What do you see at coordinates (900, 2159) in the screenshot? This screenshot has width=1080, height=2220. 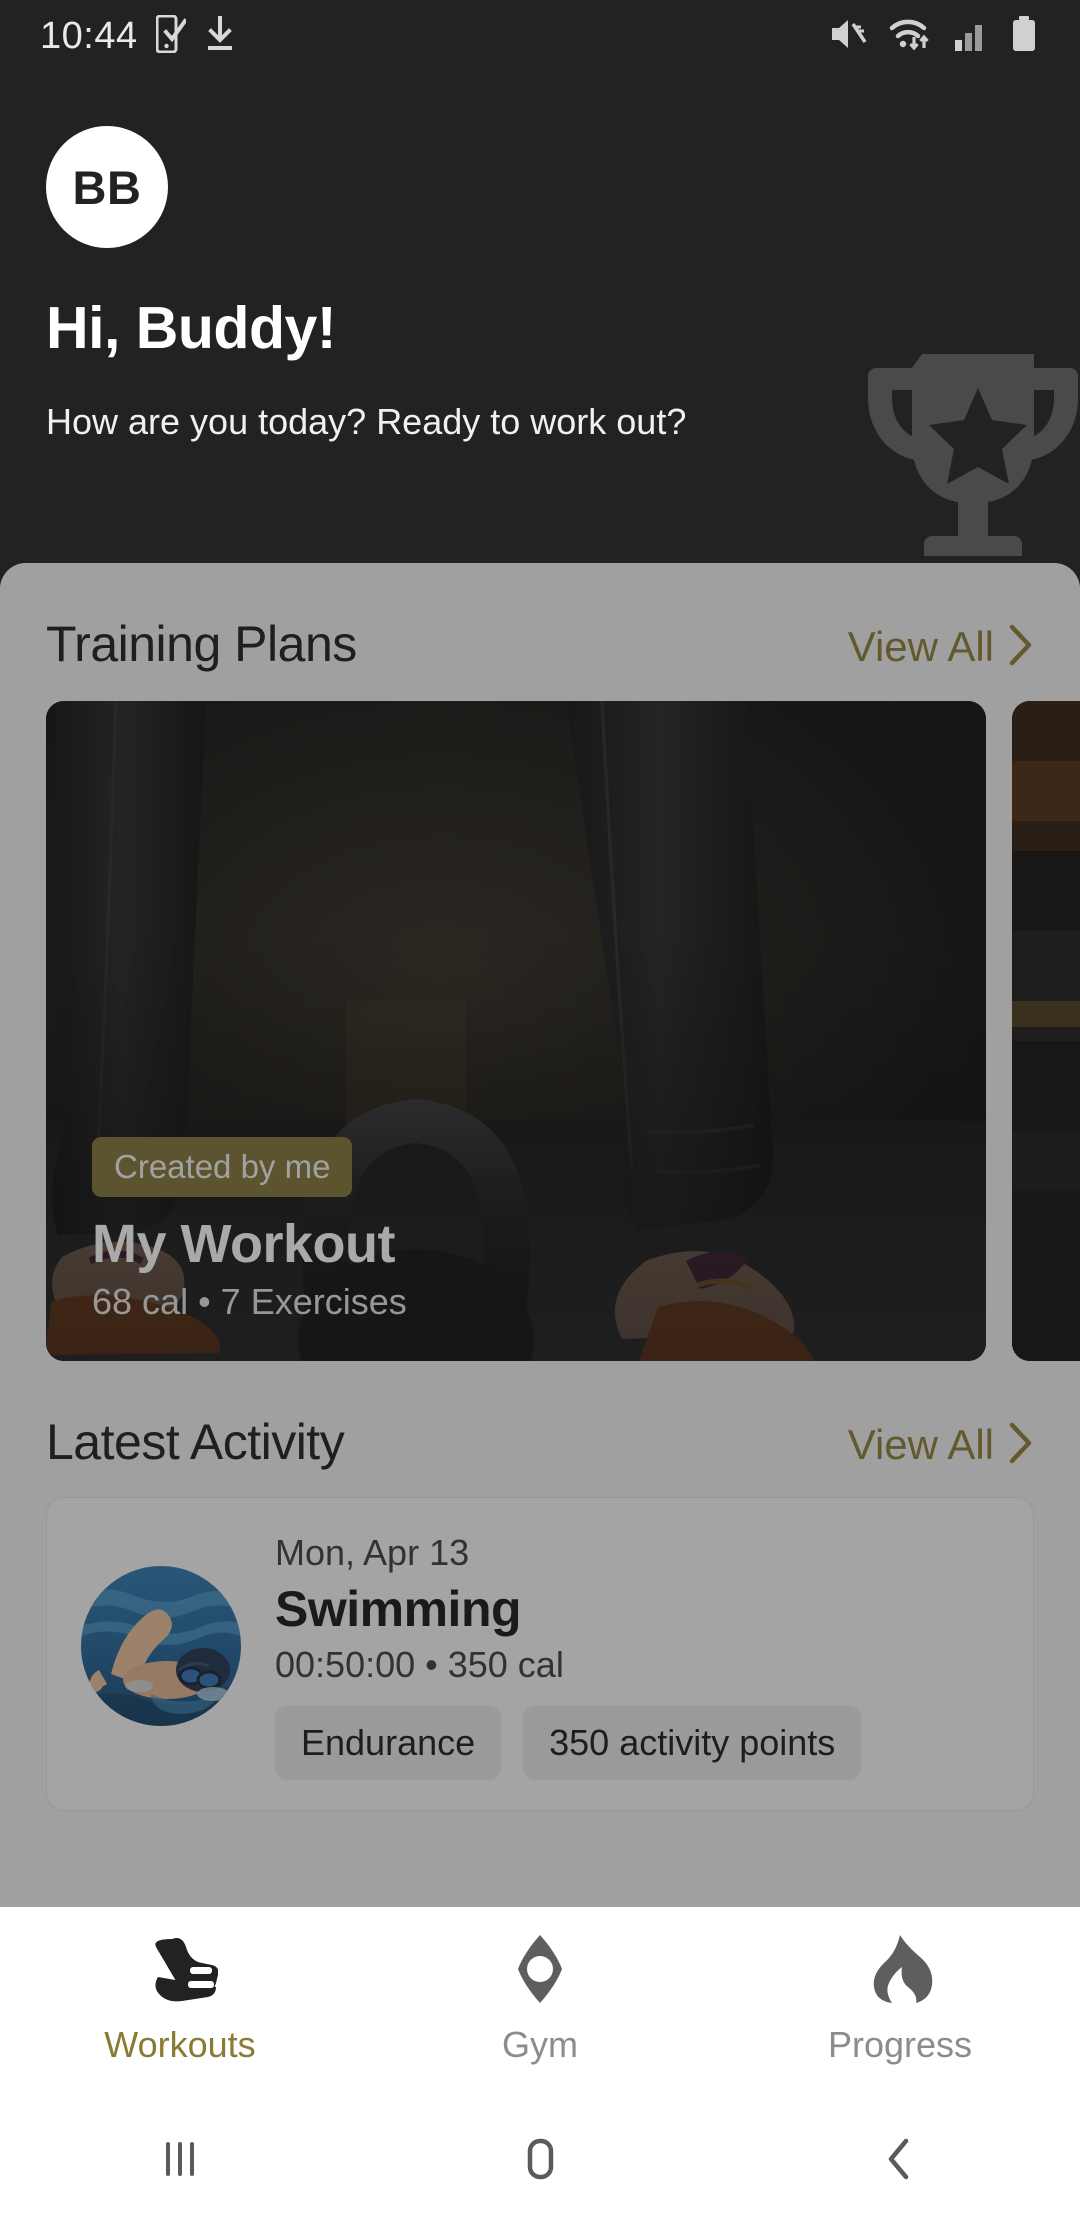 I see `back-icon` at bounding box center [900, 2159].